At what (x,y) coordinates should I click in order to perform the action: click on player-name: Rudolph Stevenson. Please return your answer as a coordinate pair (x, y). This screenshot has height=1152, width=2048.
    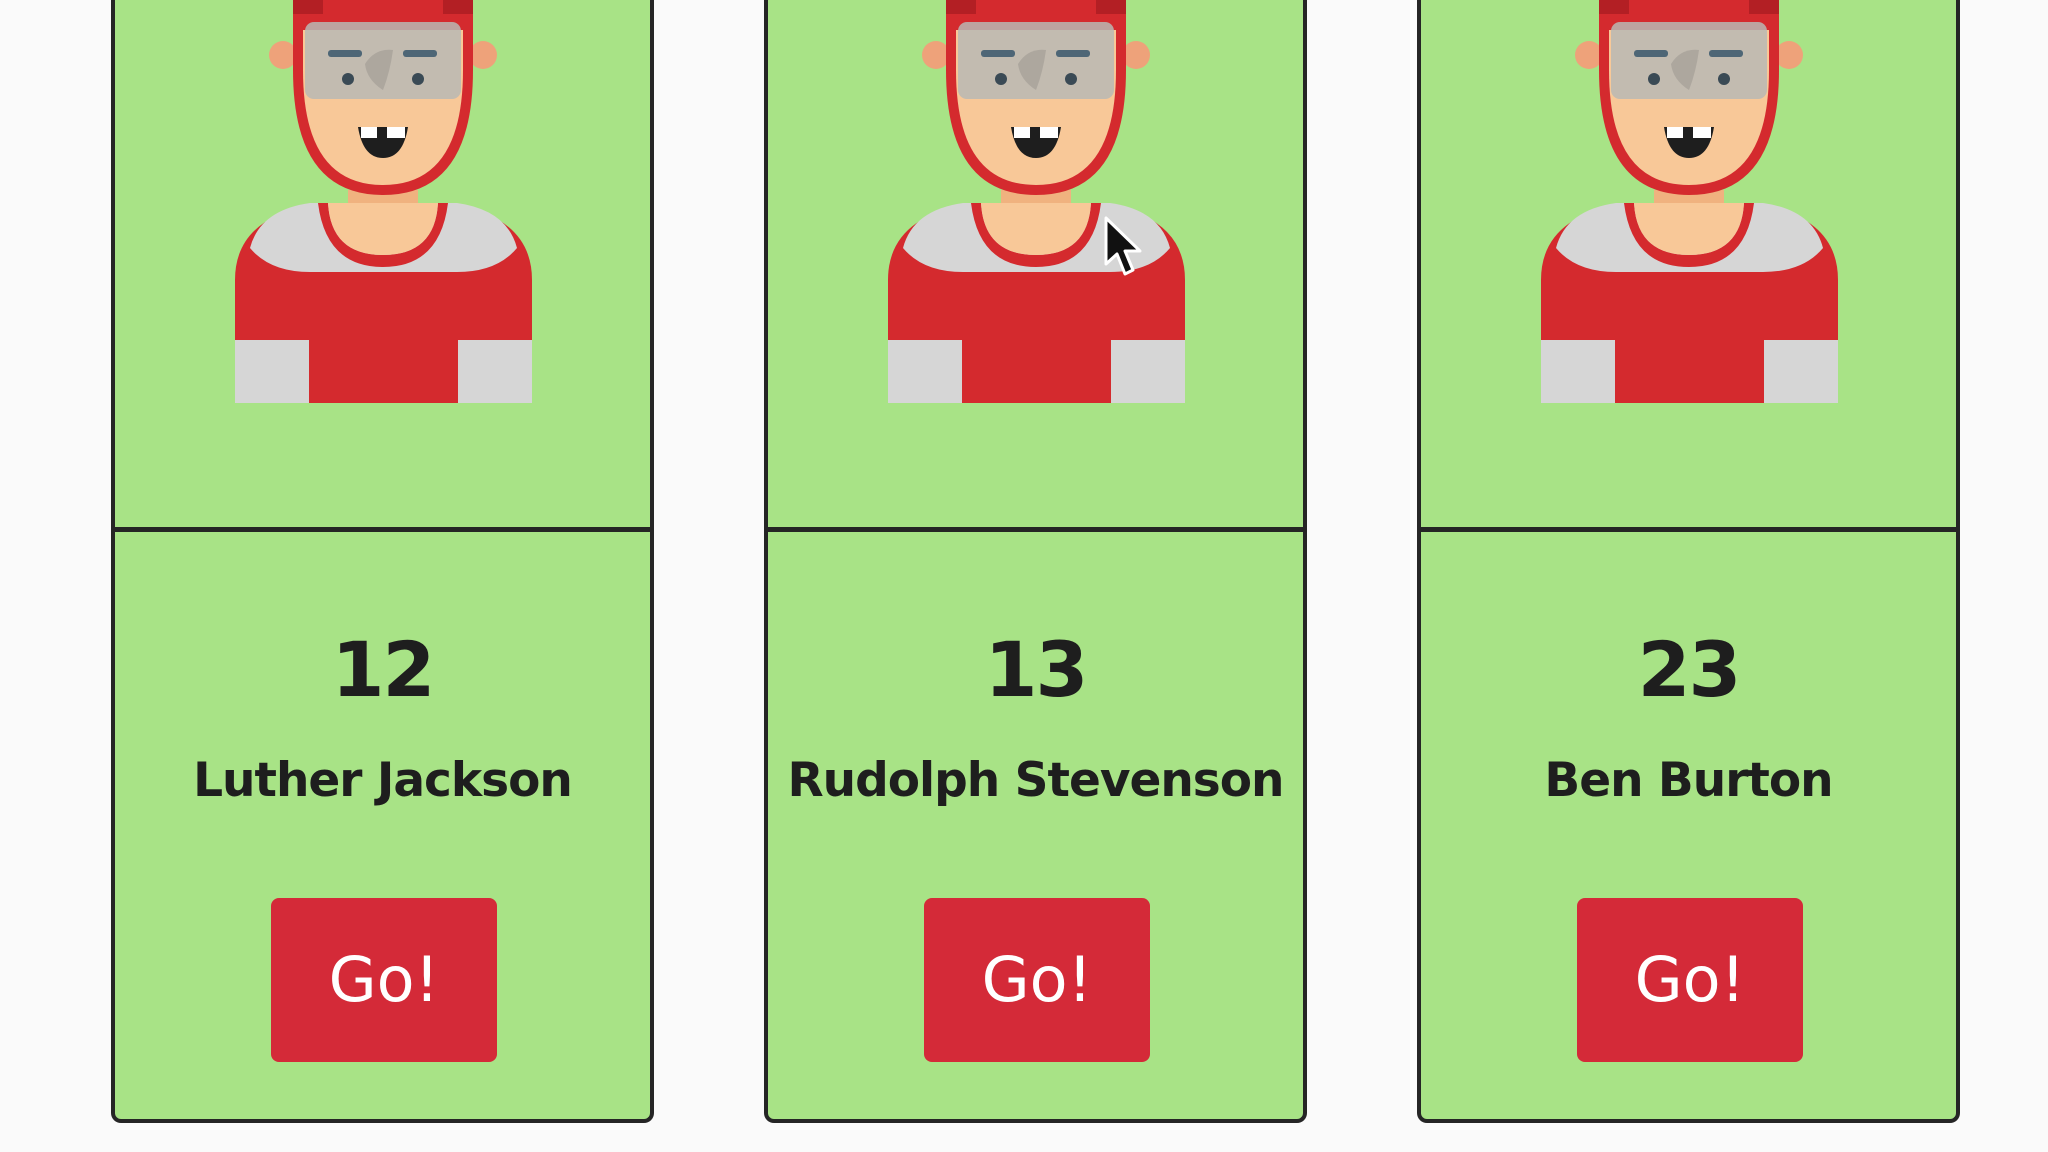
    Looking at the image, I should click on (1035, 780).